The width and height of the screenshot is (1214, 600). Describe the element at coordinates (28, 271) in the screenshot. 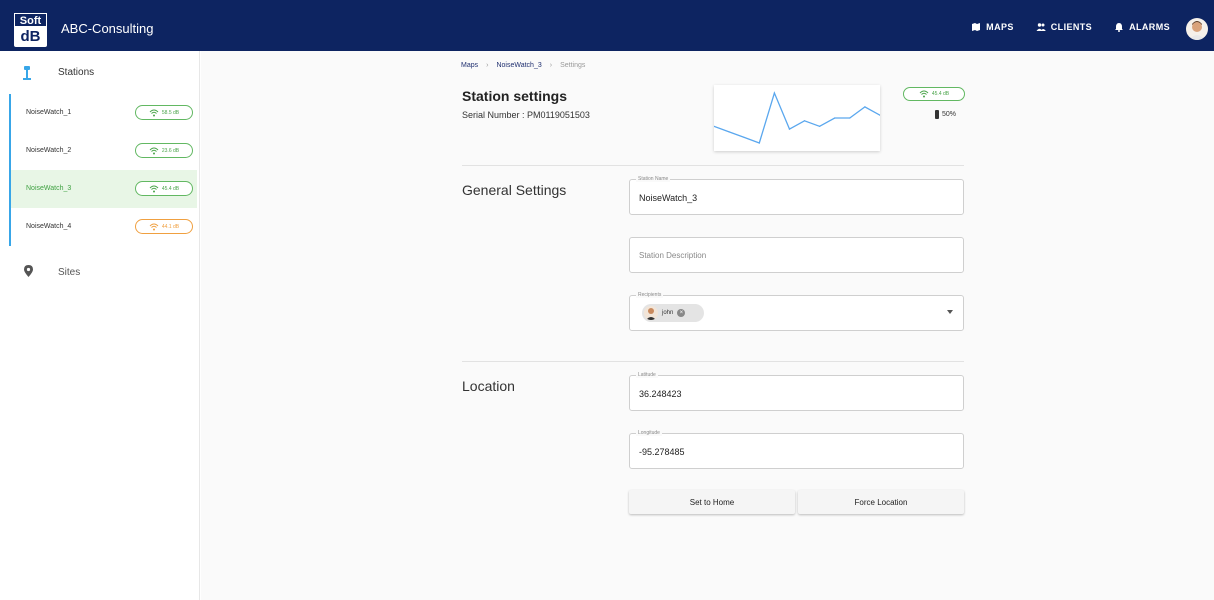

I see `location-pin-icon` at that location.